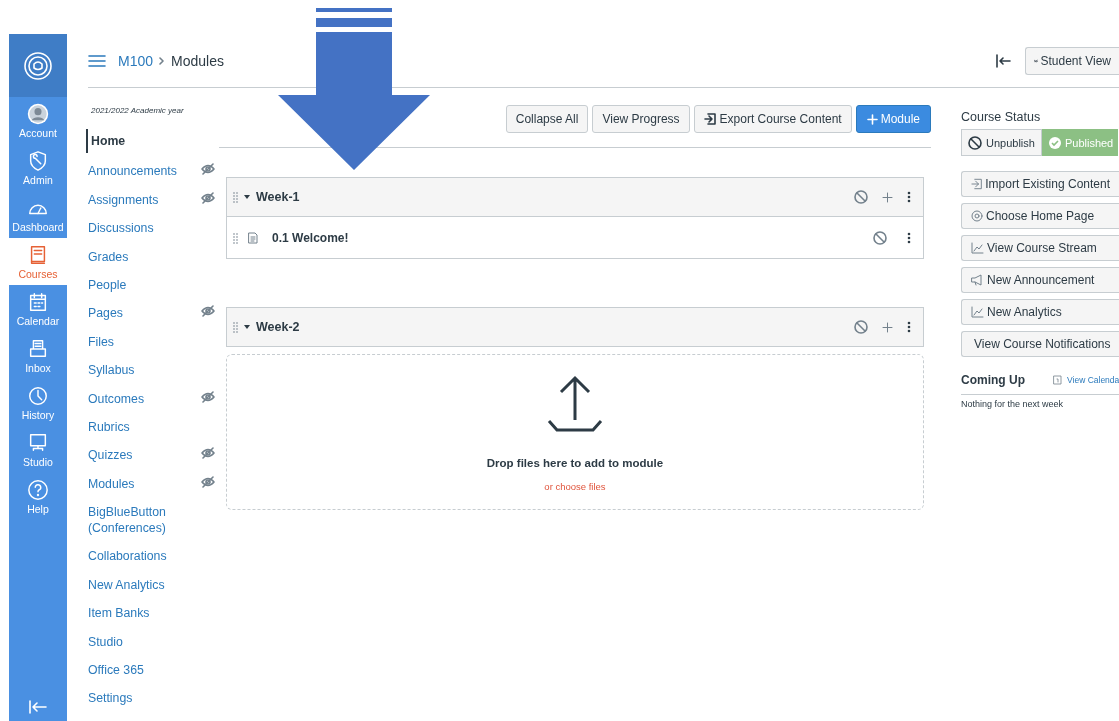 The image size is (1119, 721). What do you see at coordinates (97, 60) in the screenshot?
I see `menu-icon` at bounding box center [97, 60].